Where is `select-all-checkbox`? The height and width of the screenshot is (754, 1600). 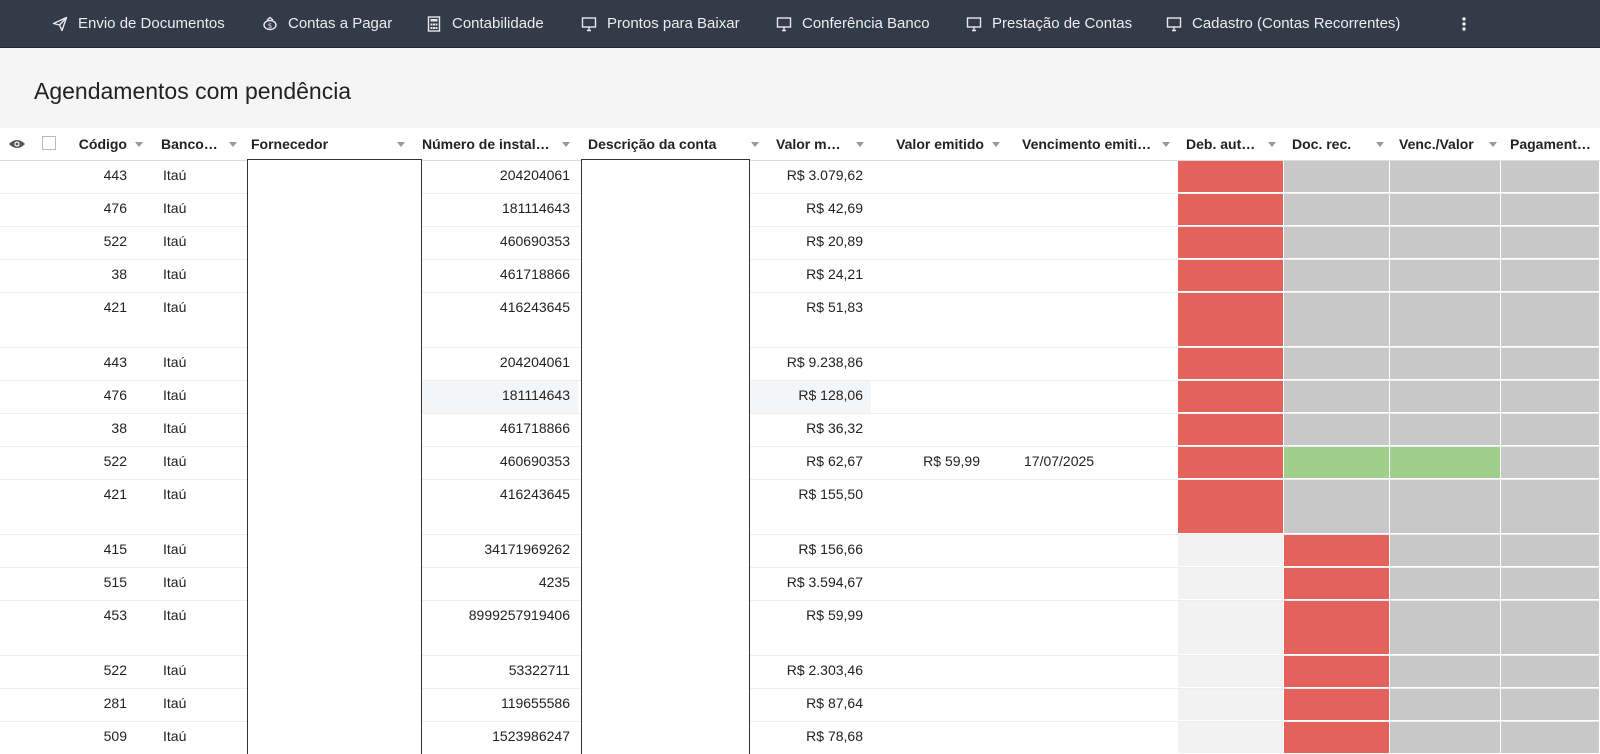
select-all-checkbox is located at coordinates (49, 143).